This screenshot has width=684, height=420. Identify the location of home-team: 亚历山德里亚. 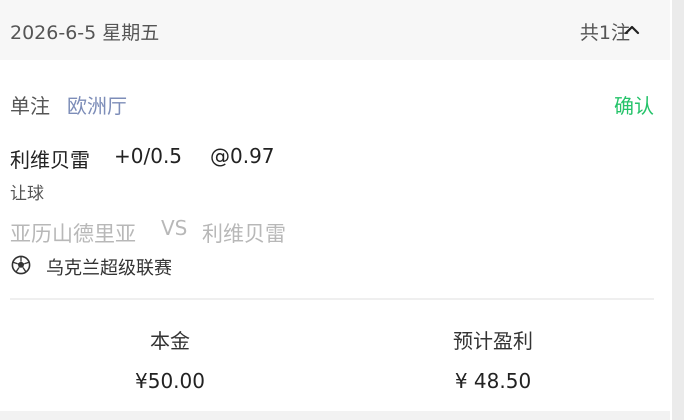
(73, 234).